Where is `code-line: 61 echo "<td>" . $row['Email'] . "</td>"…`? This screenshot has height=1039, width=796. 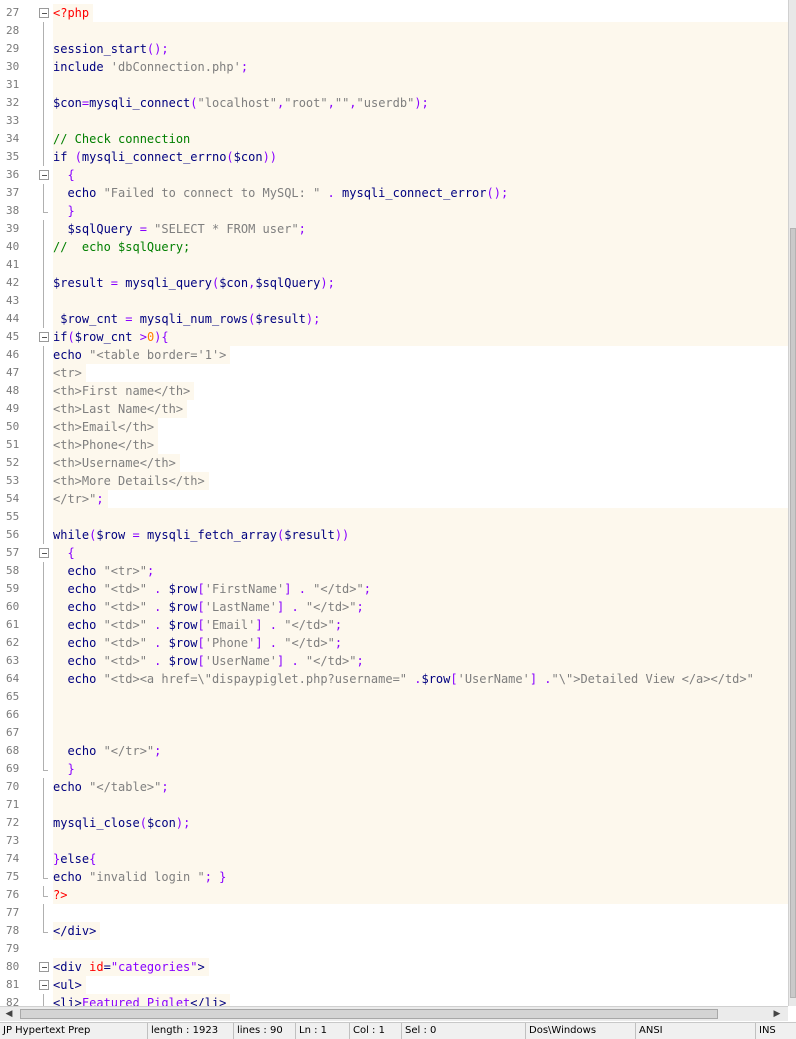
code-line: 61 echo "<td>" . $row['Email'] . "</td>"… is located at coordinates (394, 625).